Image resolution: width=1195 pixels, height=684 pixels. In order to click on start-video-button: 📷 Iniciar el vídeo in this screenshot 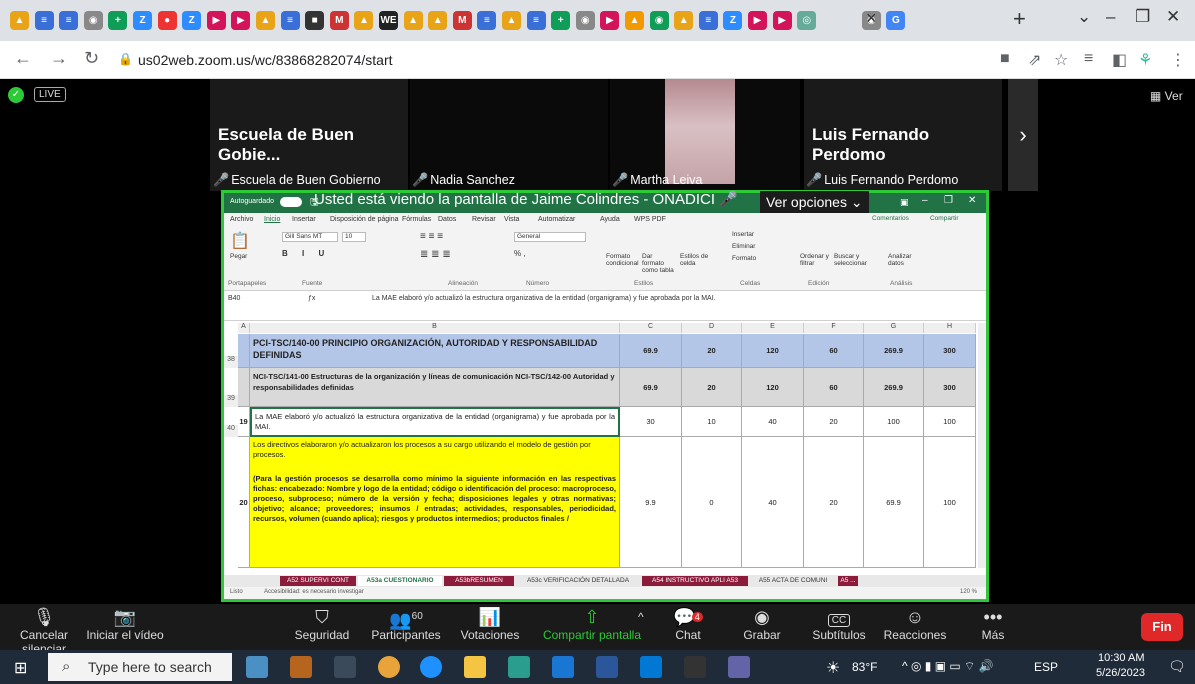, I will do `click(125, 627)`.